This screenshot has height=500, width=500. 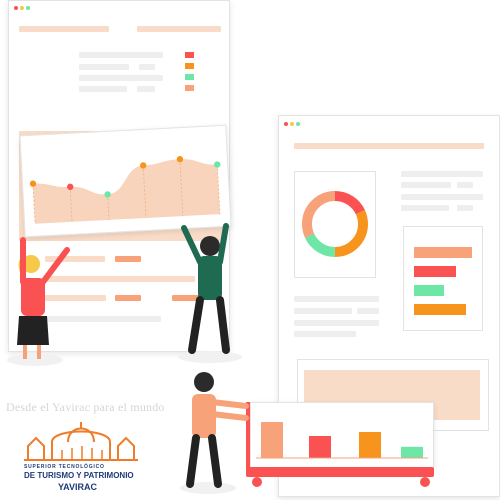 What do you see at coordinates (425, 482) in the screenshot?
I see `cart-wheel` at bounding box center [425, 482].